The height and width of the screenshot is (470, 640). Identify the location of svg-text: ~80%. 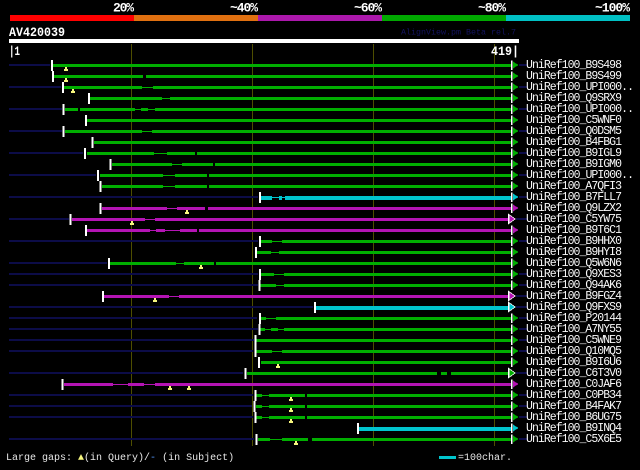
(492, 8).